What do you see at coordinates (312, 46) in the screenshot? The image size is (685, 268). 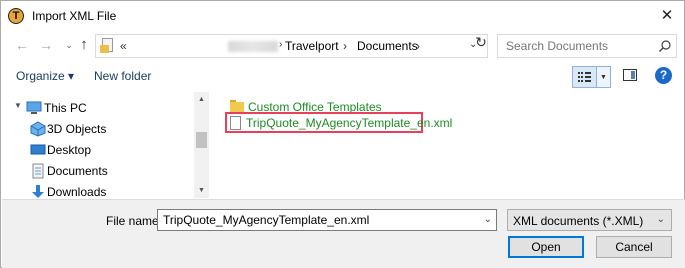 I see `breadcrumb-travelport: Travelport` at bounding box center [312, 46].